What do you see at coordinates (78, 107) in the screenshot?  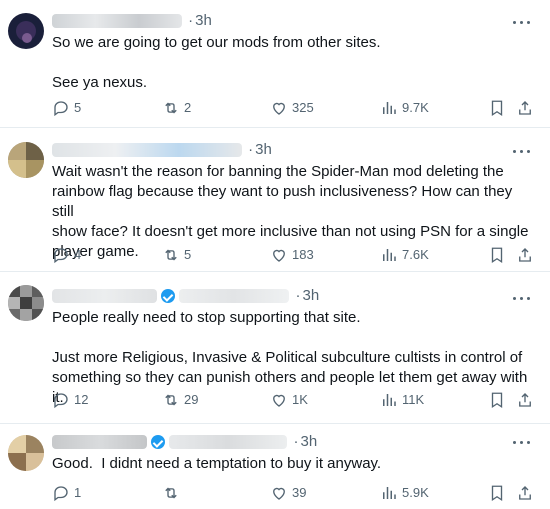 I see `reply-count: 5` at bounding box center [78, 107].